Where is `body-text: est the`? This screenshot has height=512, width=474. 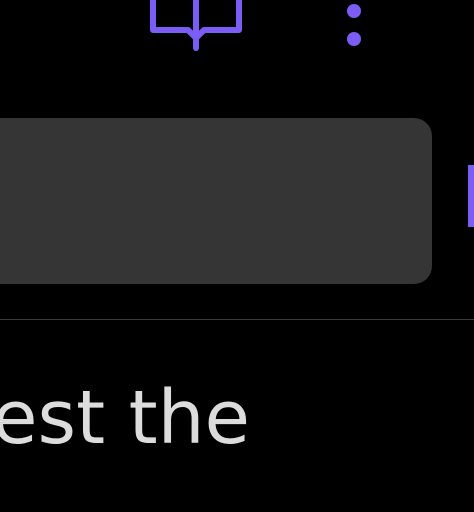 body-text: est the is located at coordinates (125, 418).